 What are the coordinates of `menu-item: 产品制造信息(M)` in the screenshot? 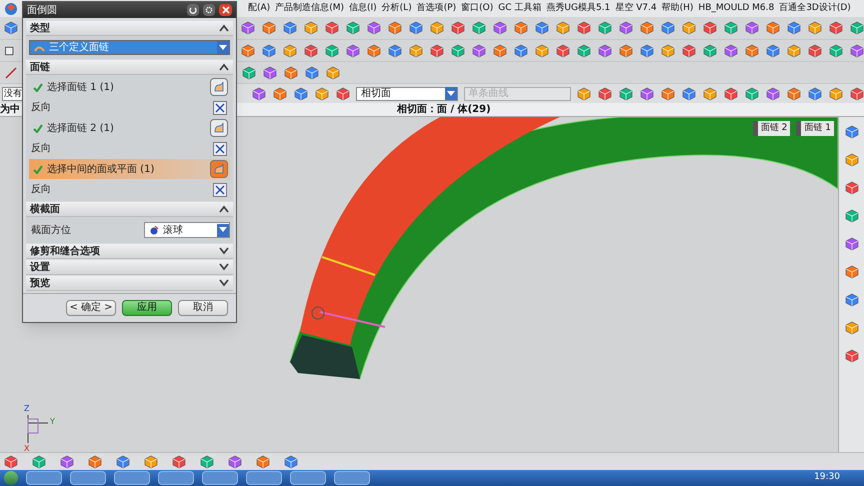 It's located at (309, 9).